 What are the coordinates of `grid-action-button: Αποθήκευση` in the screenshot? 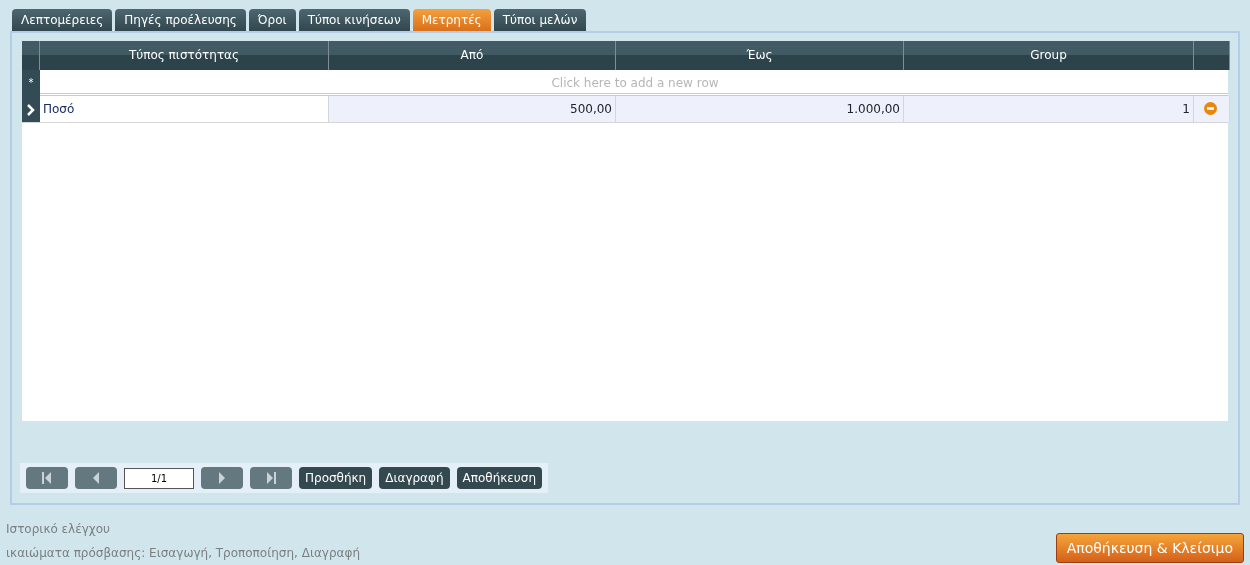 It's located at (499, 478).